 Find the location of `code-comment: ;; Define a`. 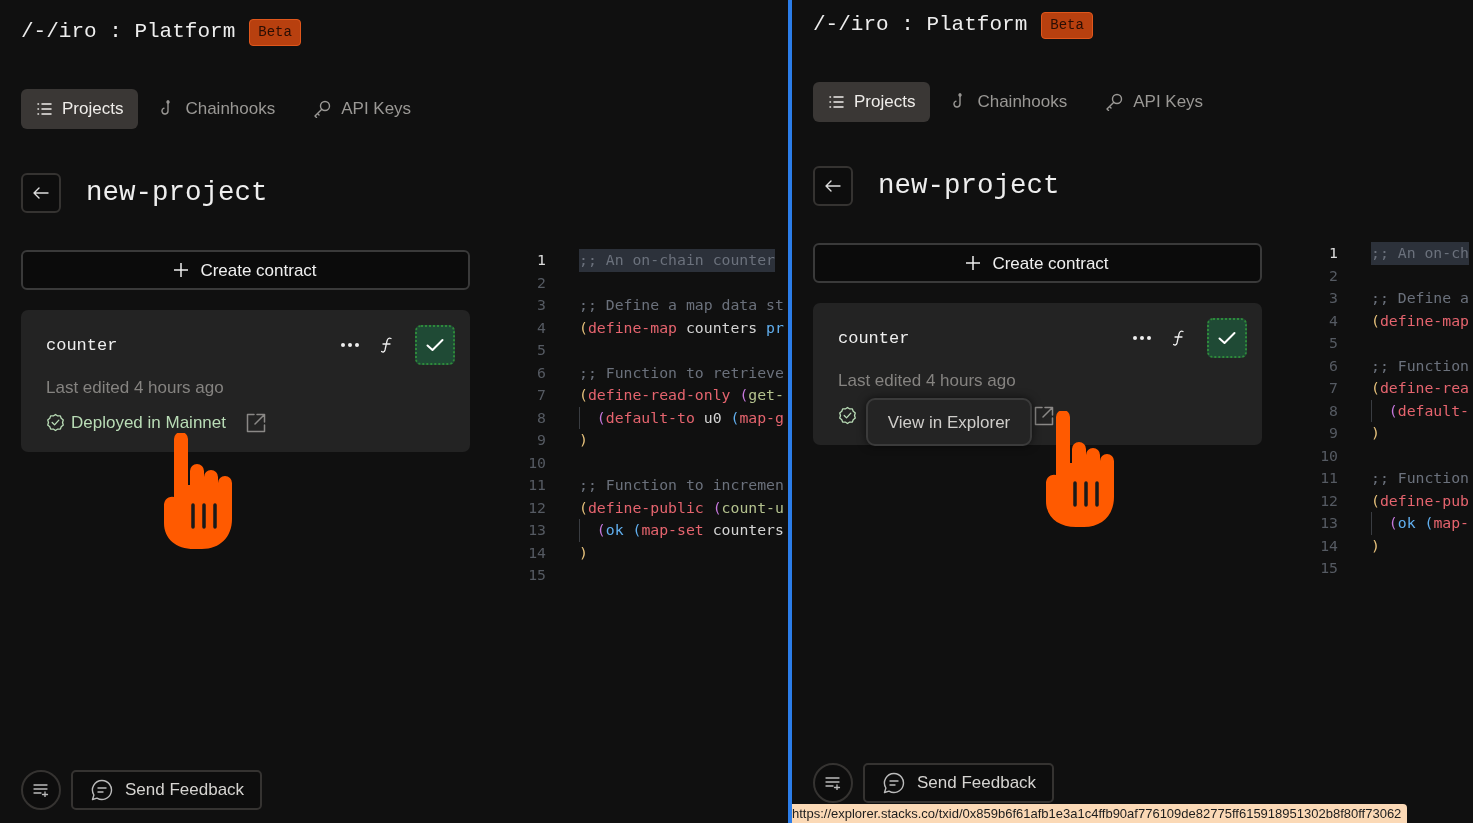

code-comment: ;; Define a is located at coordinates (1420, 298).